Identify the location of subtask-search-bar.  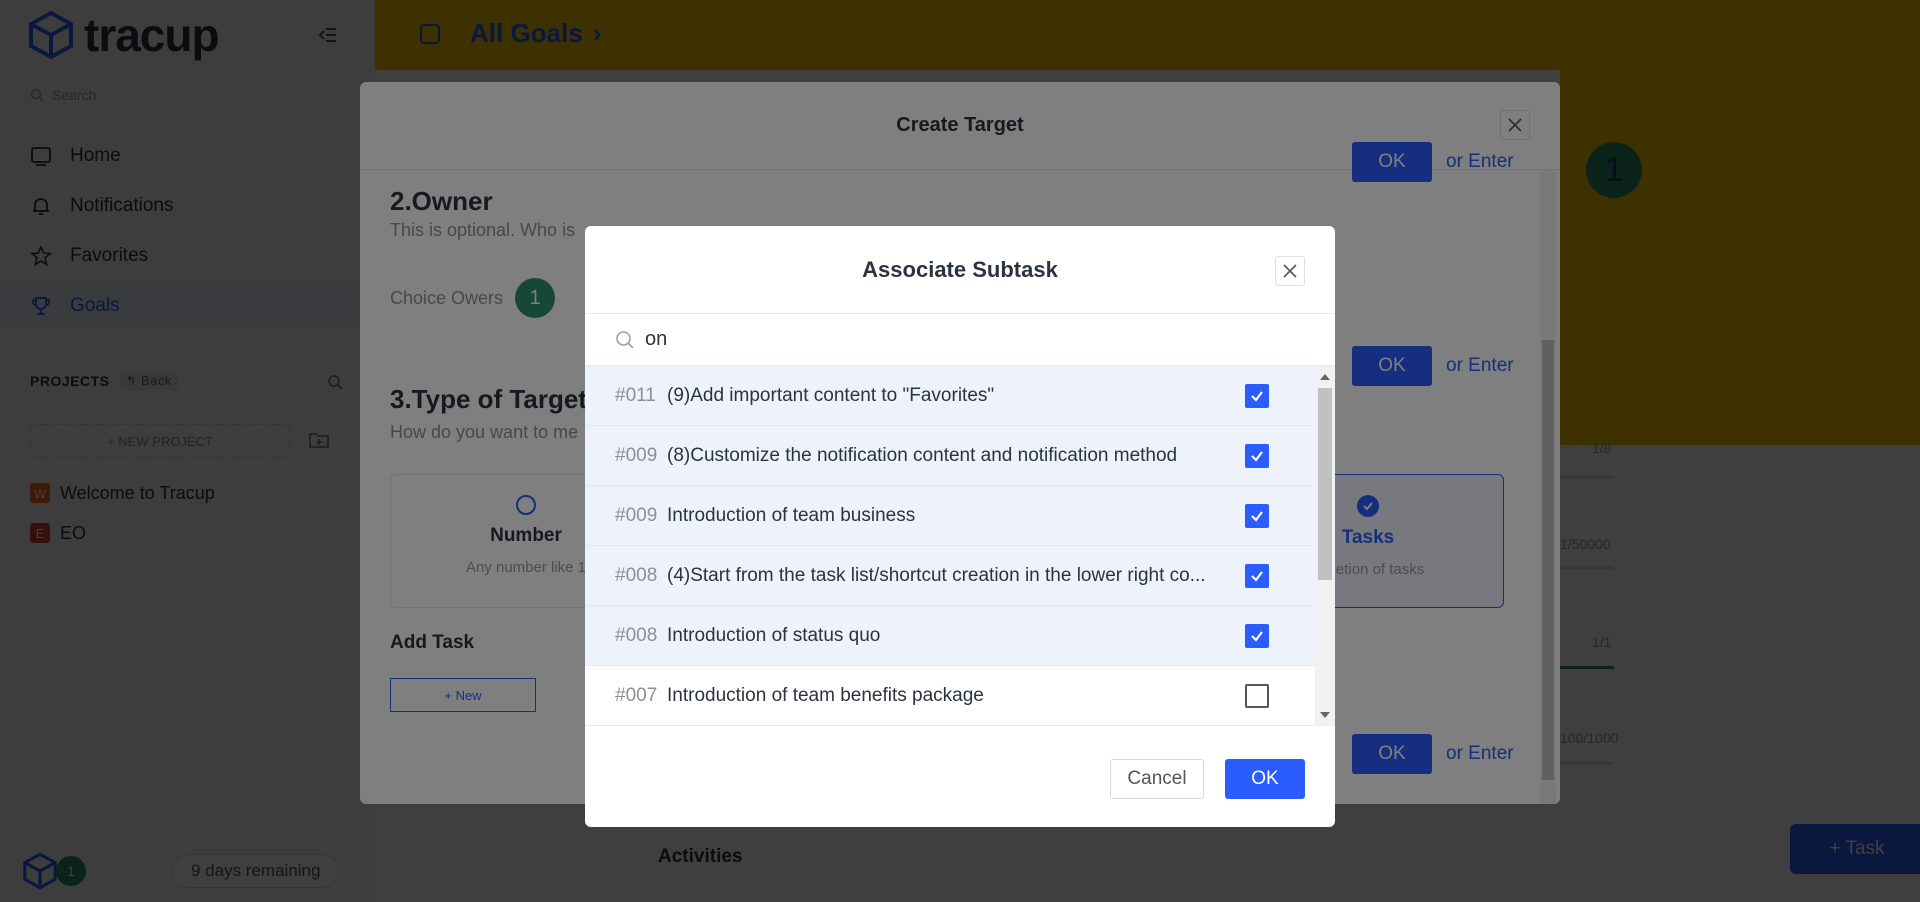
(960, 340).